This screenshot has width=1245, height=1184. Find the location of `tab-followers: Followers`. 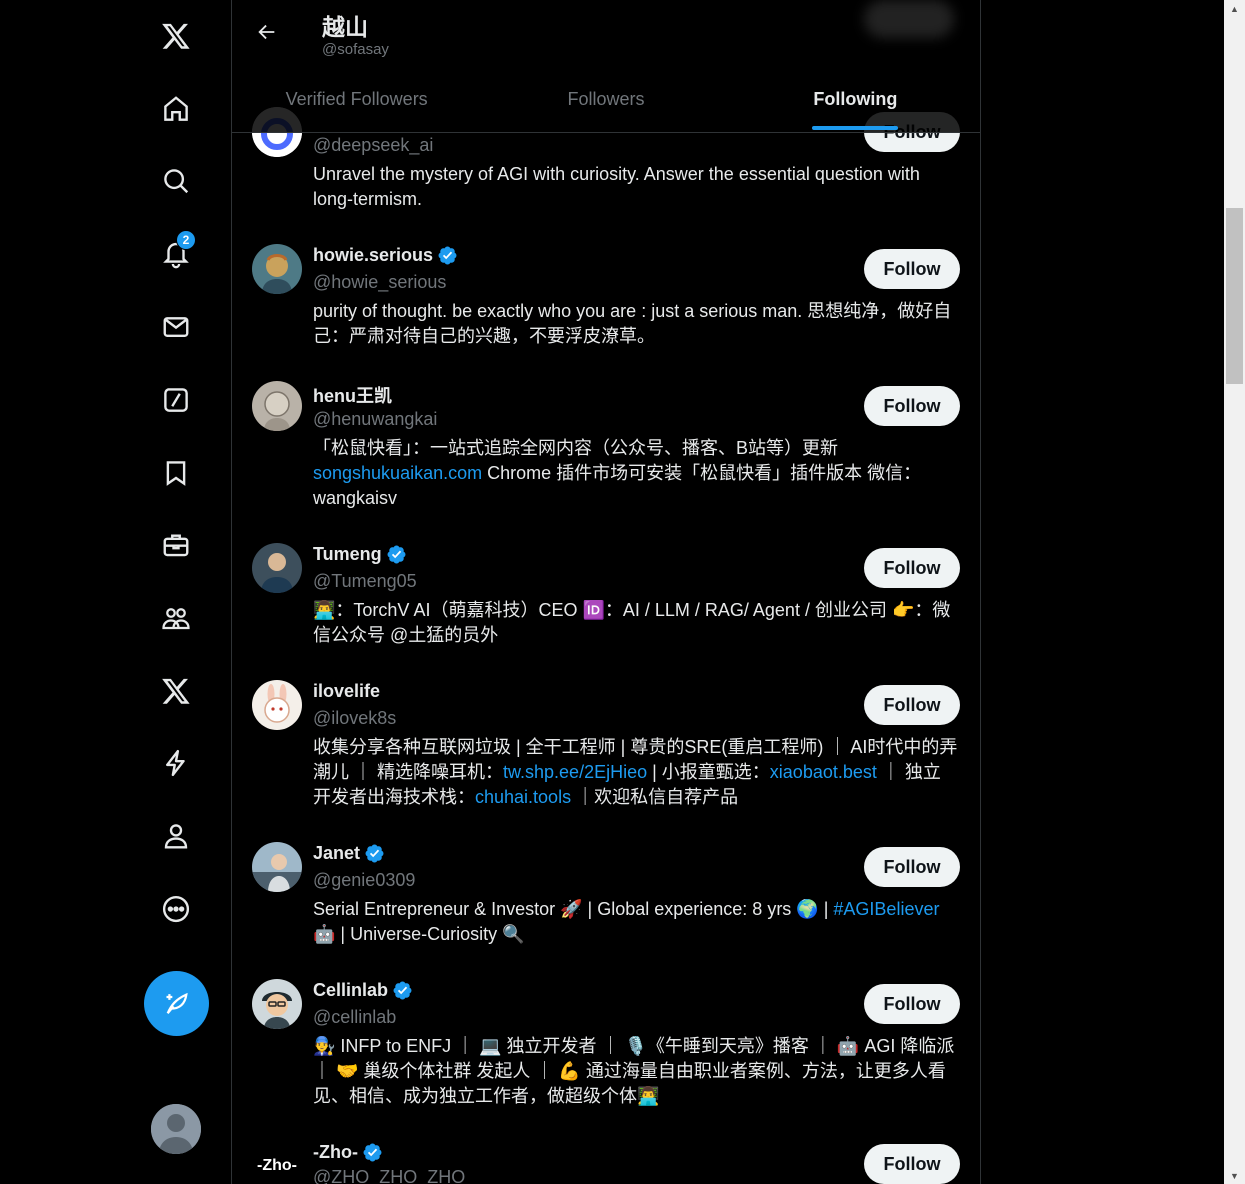

tab-followers: Followers is located at coordinates (605, 99).